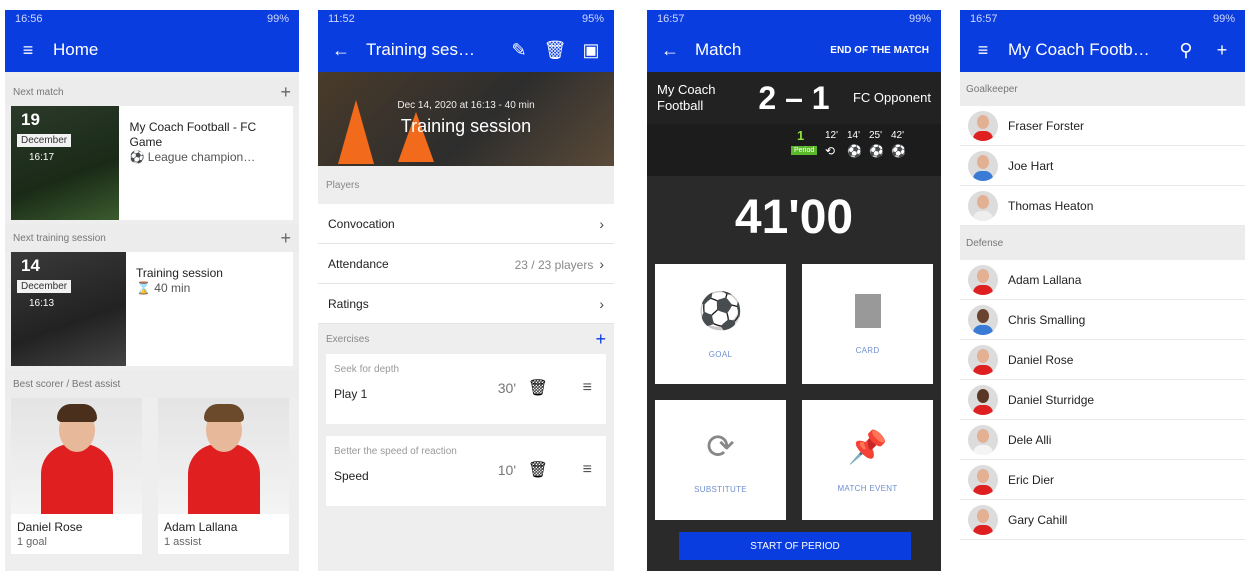 The width and height of the screenshot is (1245, 571). What do you see at coordinates (879, 50) in the screenshot?
I see `end-match-button: END OF THE MATCH` at bounding box center [879, 50].